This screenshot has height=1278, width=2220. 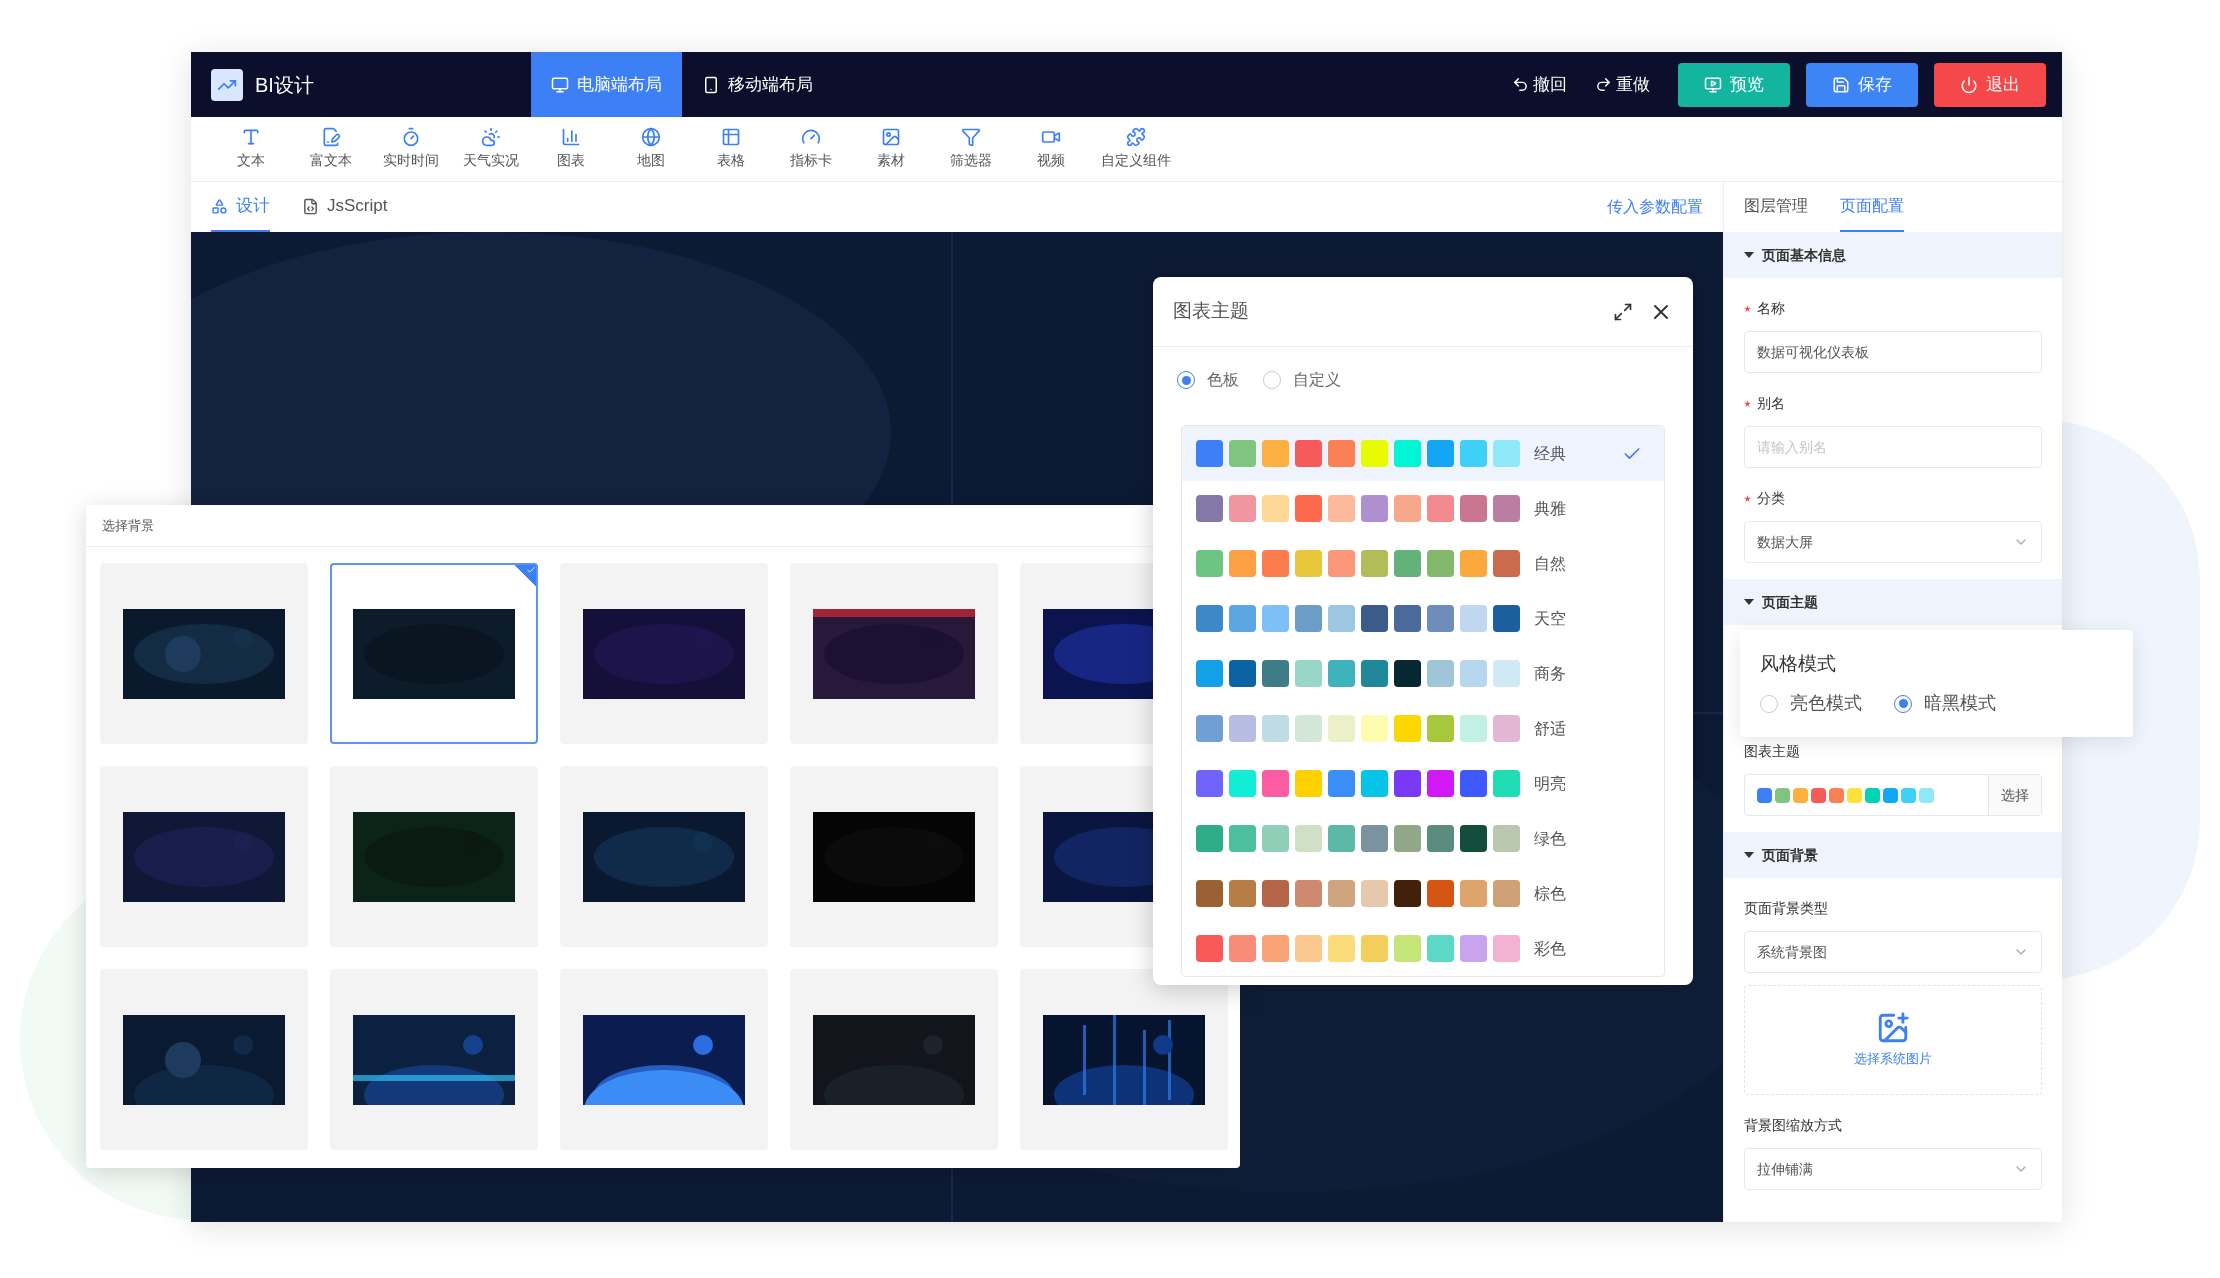 I want to click on field-label: 背景图缩放方式, so click(x=1793, y=1125).